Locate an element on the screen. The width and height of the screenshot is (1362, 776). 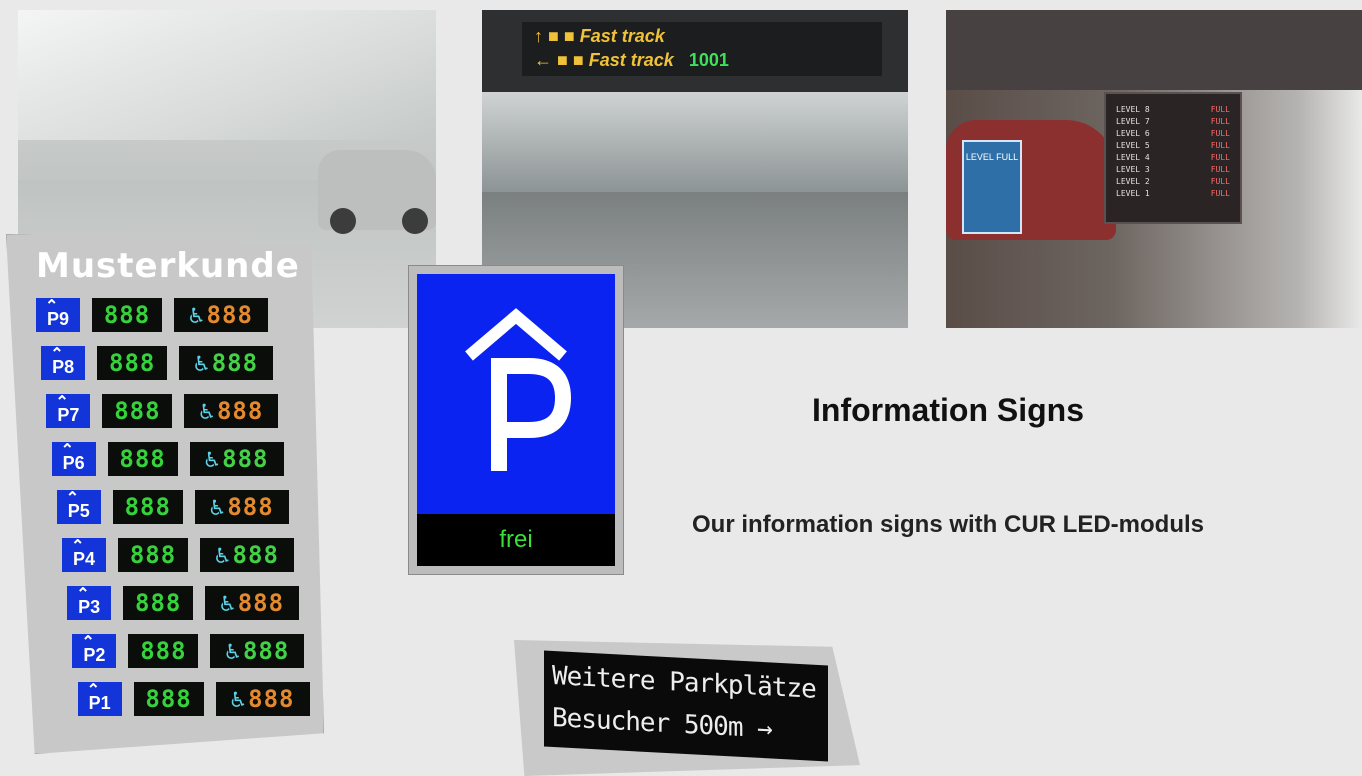
parking-sign: frei is located at coordinates (516, 420).